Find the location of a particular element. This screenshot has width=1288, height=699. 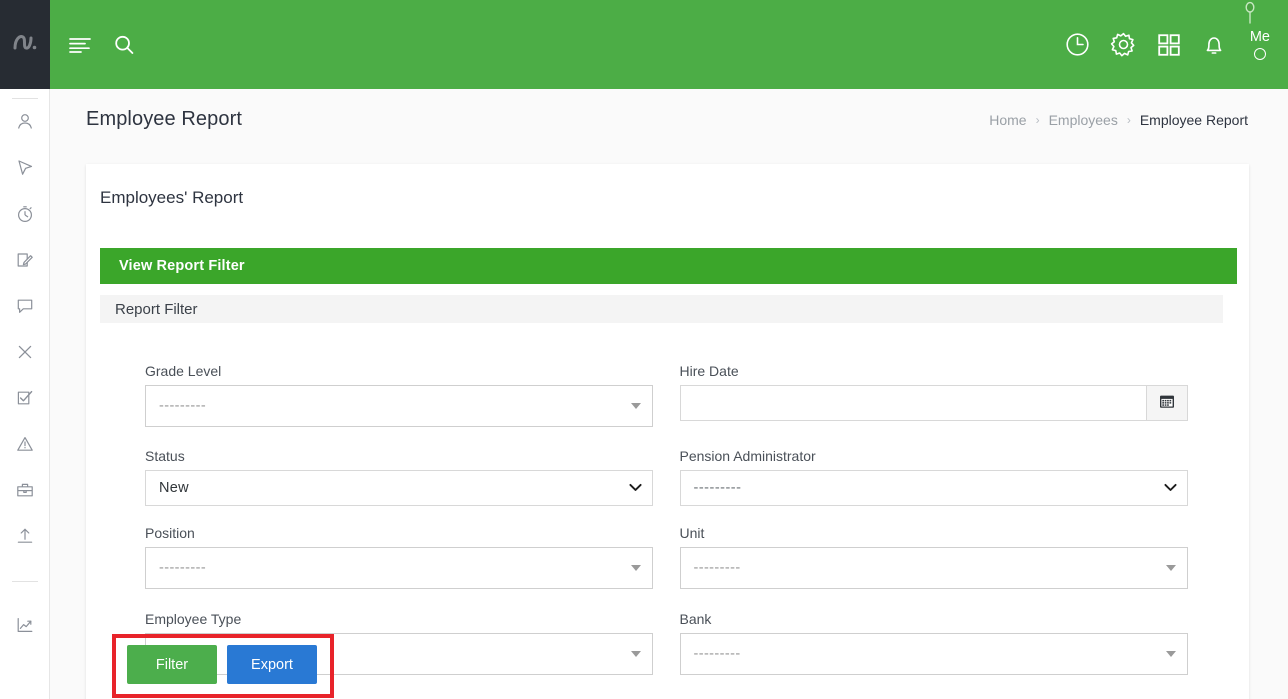

sidebar-item-messages is located at coordinates (25, 306).